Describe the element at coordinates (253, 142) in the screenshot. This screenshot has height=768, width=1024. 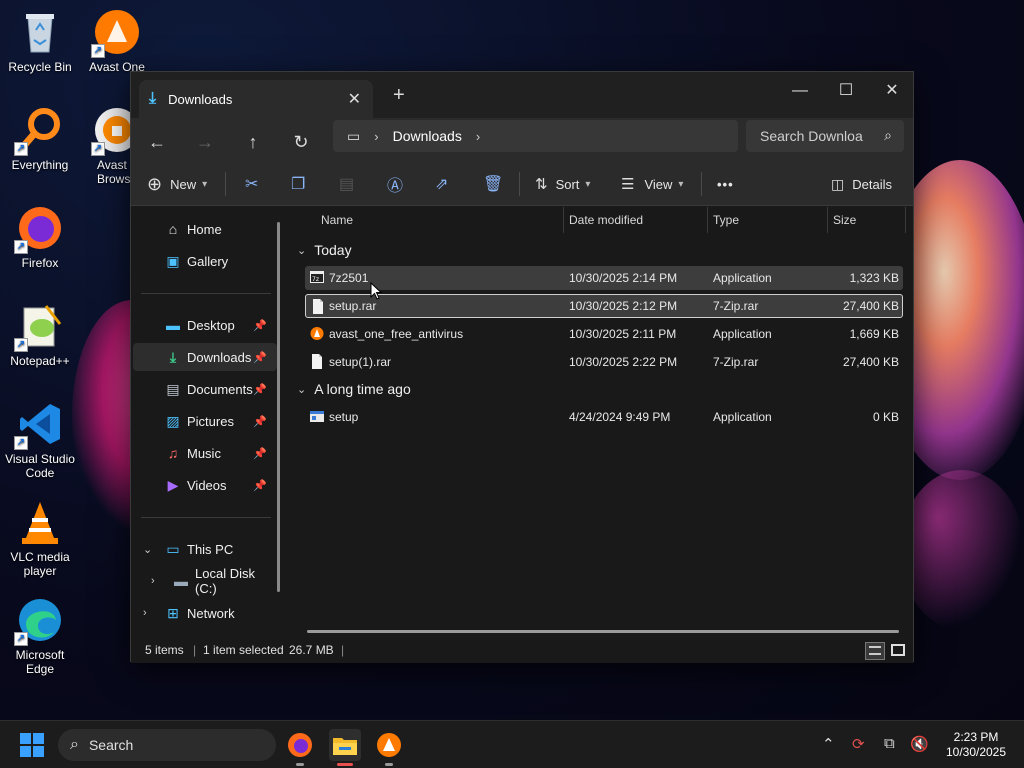
I see `up-button: ↑` at that location.